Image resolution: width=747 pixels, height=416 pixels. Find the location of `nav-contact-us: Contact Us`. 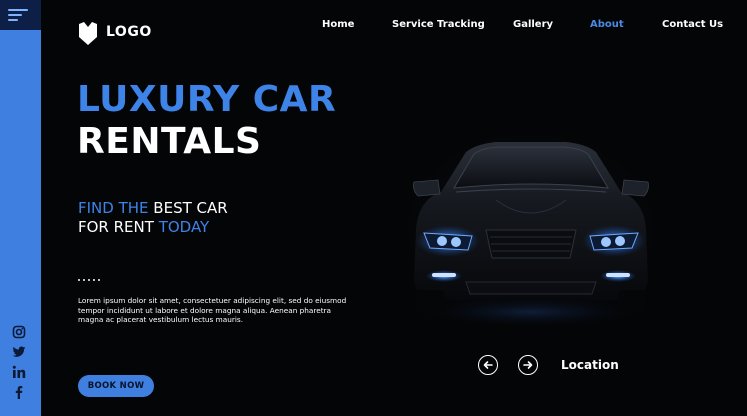

nav-contact-us: Contact Us is located at coordinates (692, 24).